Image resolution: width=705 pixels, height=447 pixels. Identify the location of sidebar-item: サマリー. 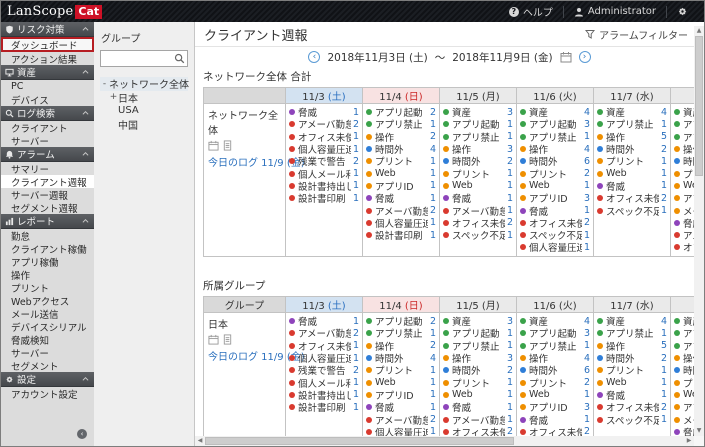
(47, 169).